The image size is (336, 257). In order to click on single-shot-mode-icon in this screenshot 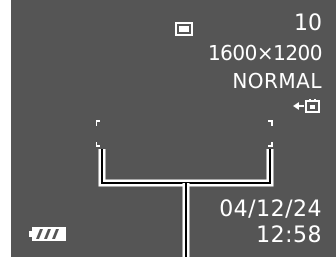, I will do `click(184, 29)`.